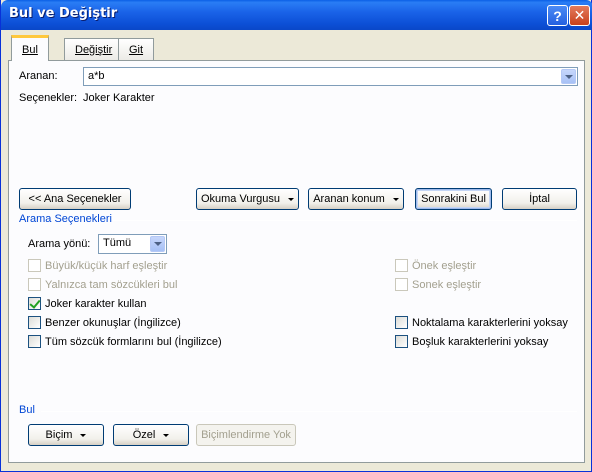 The image size is (592, 472). I want to click on help-icon: ?, so click(557, 15).